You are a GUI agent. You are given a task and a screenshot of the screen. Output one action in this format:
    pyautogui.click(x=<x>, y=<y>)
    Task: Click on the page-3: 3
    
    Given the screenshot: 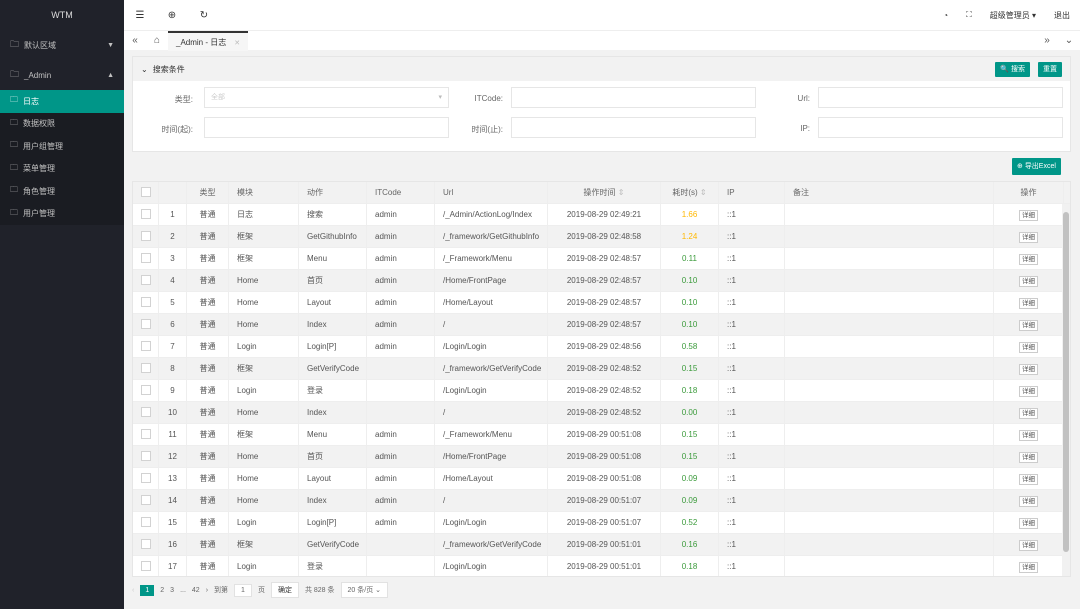 What is the action you would take?
    pyautogui.click(x=172, y=590)
    